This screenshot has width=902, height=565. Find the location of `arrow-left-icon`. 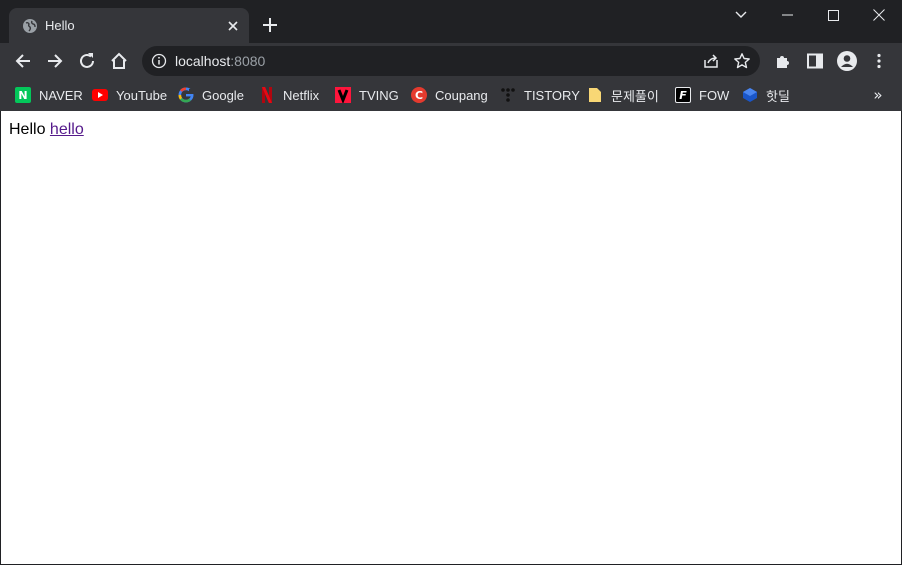

arrow-left-icon is located at coordinates (22, 61).